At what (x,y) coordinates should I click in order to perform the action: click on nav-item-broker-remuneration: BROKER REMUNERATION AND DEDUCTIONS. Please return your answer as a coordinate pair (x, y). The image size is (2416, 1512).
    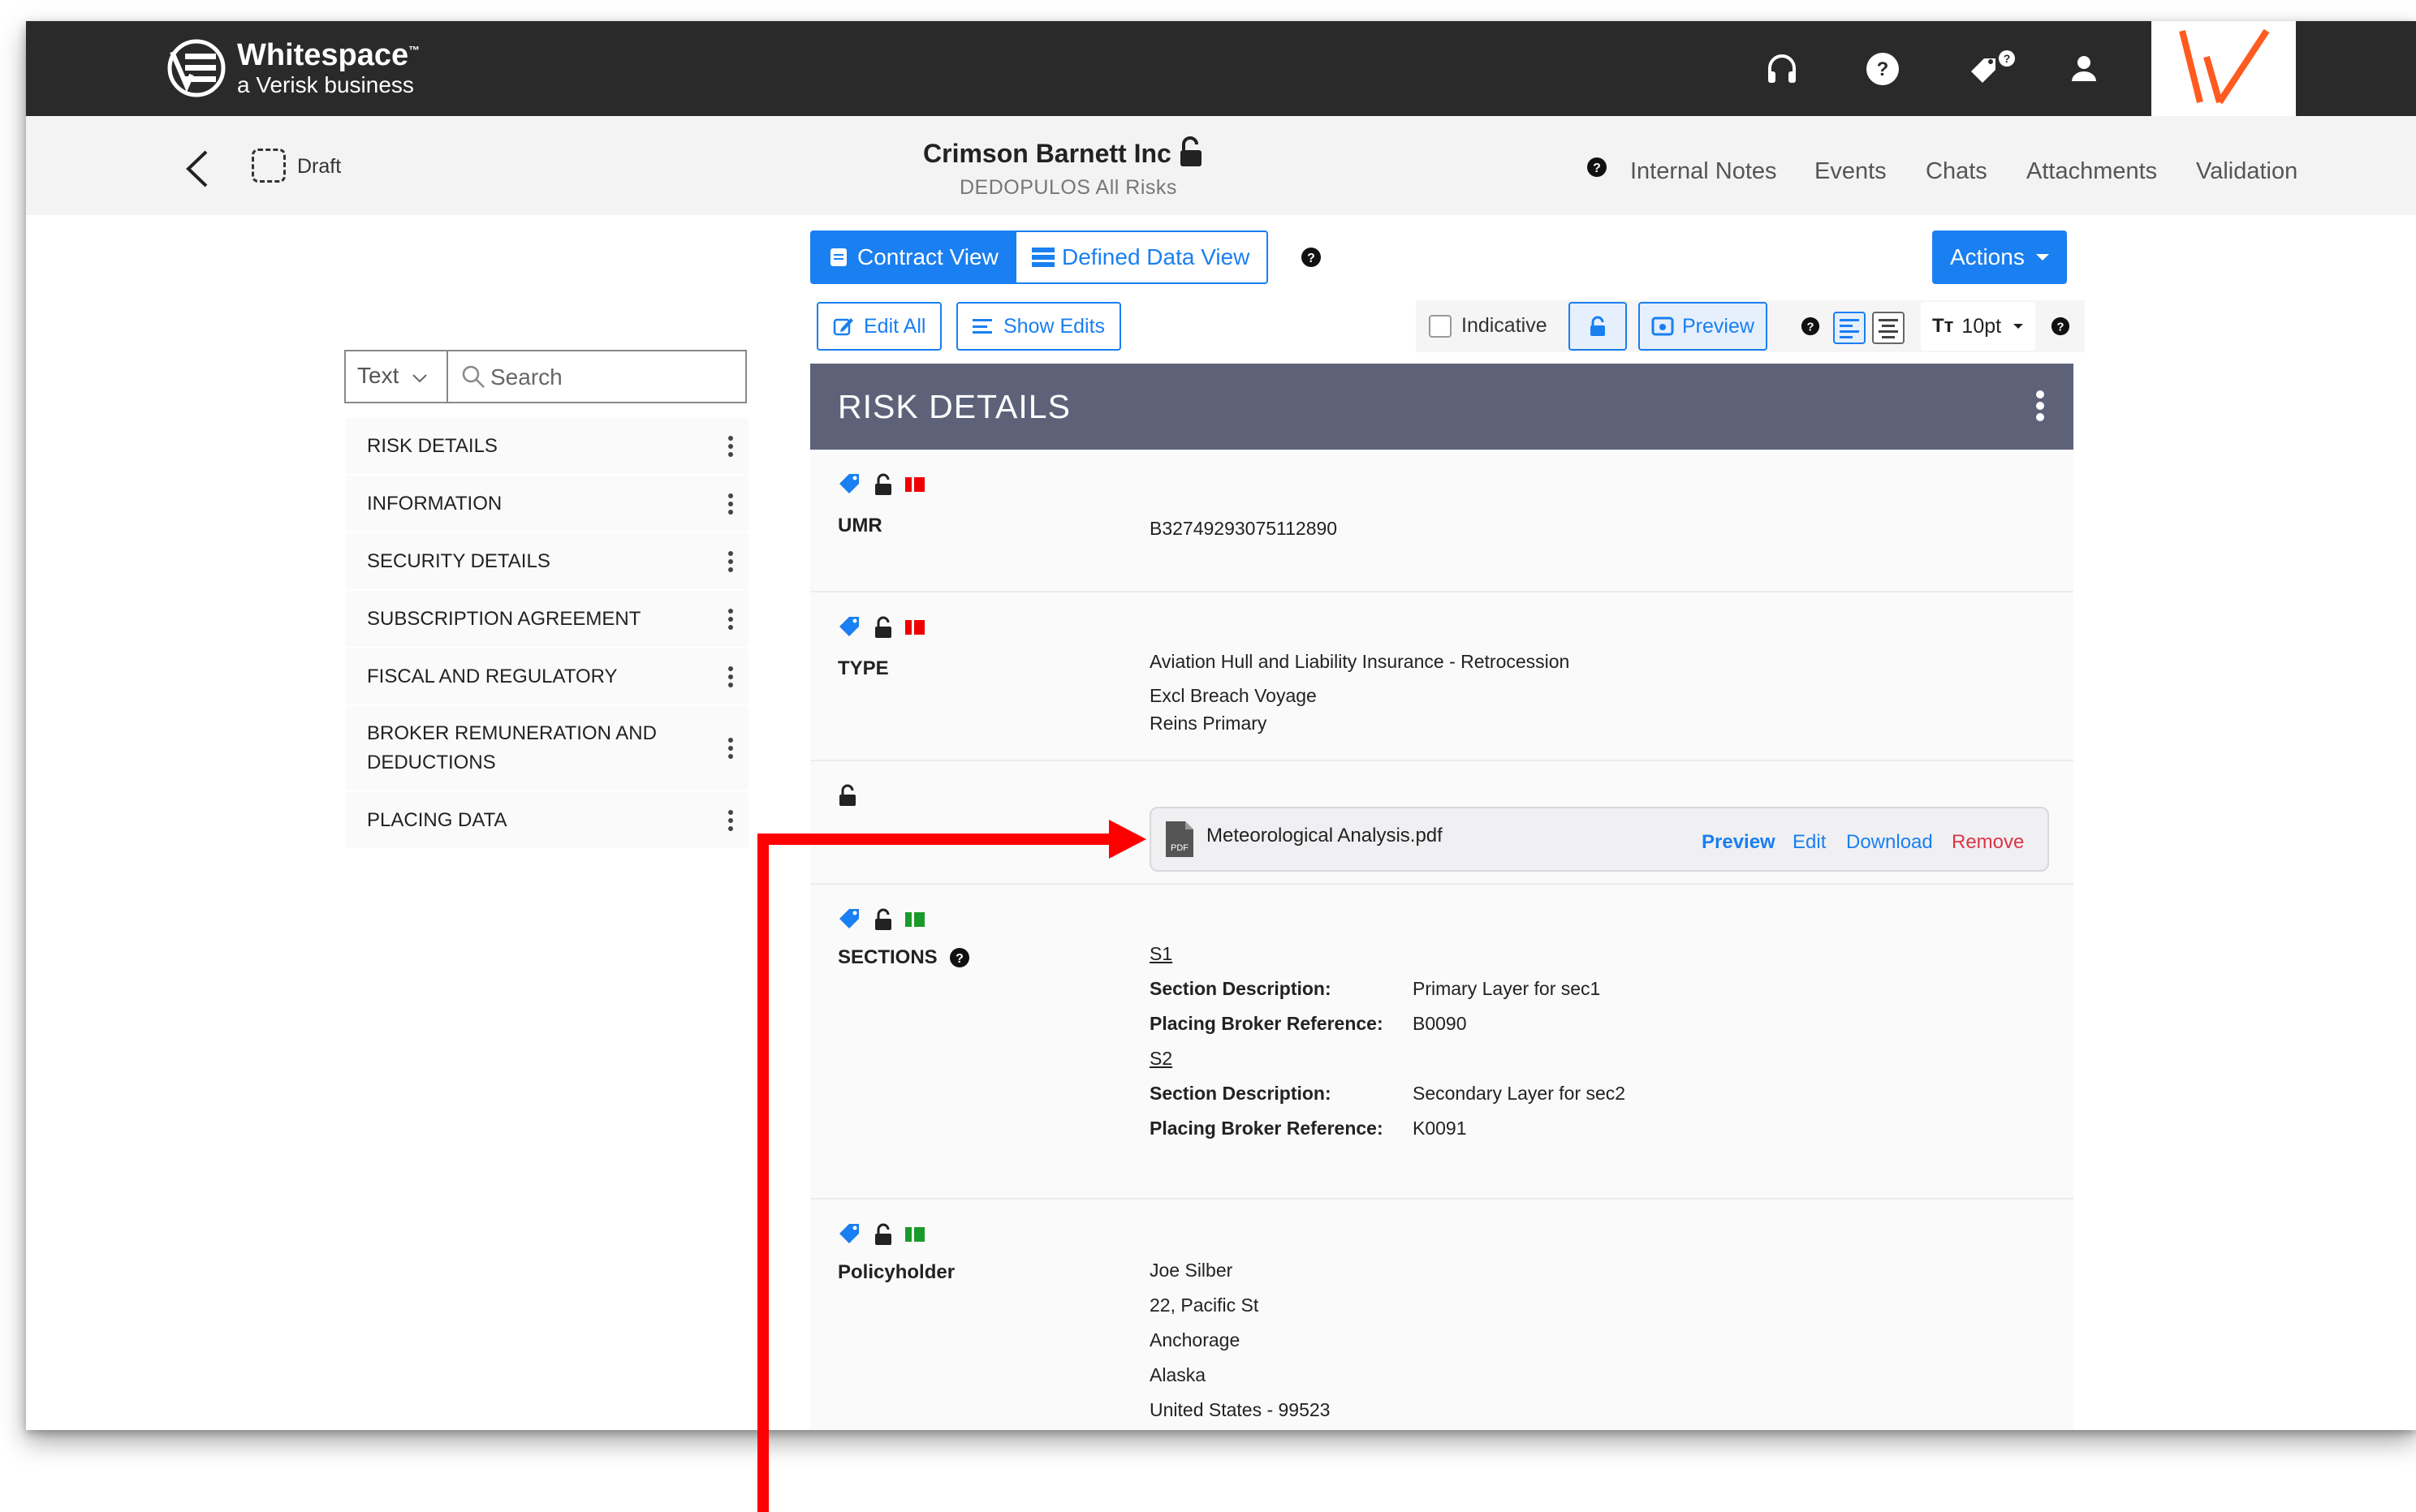
    Looking at the image, I should click on (547, 749).